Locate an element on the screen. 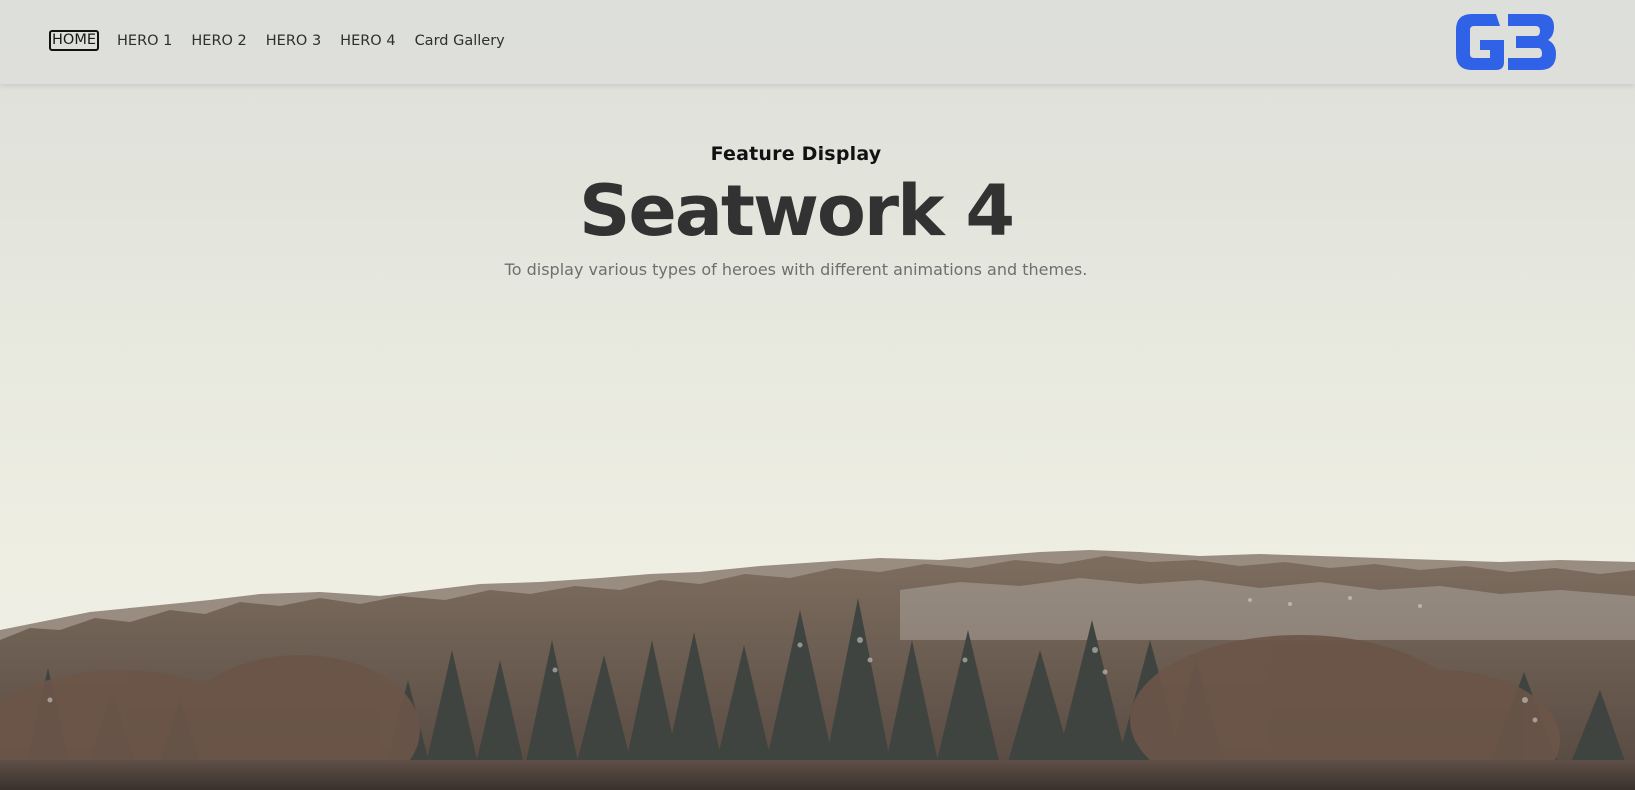 Image resolution: width=1635 pixels, height=790 pixels. hero-kicker: Feature Display is located at coordinates (796, 154).